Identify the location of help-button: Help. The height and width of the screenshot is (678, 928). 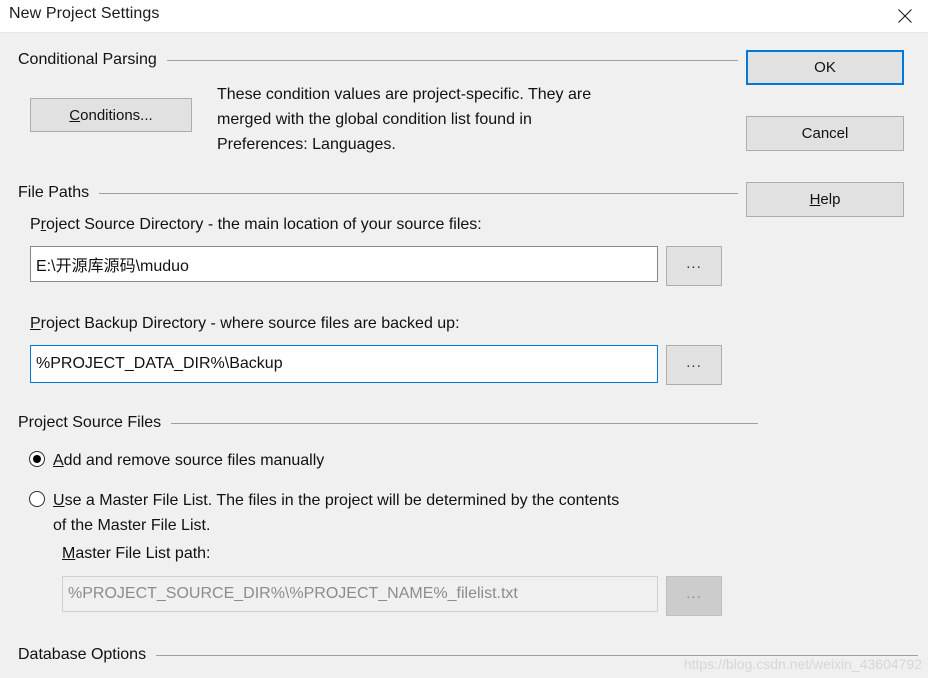
(825, 199).